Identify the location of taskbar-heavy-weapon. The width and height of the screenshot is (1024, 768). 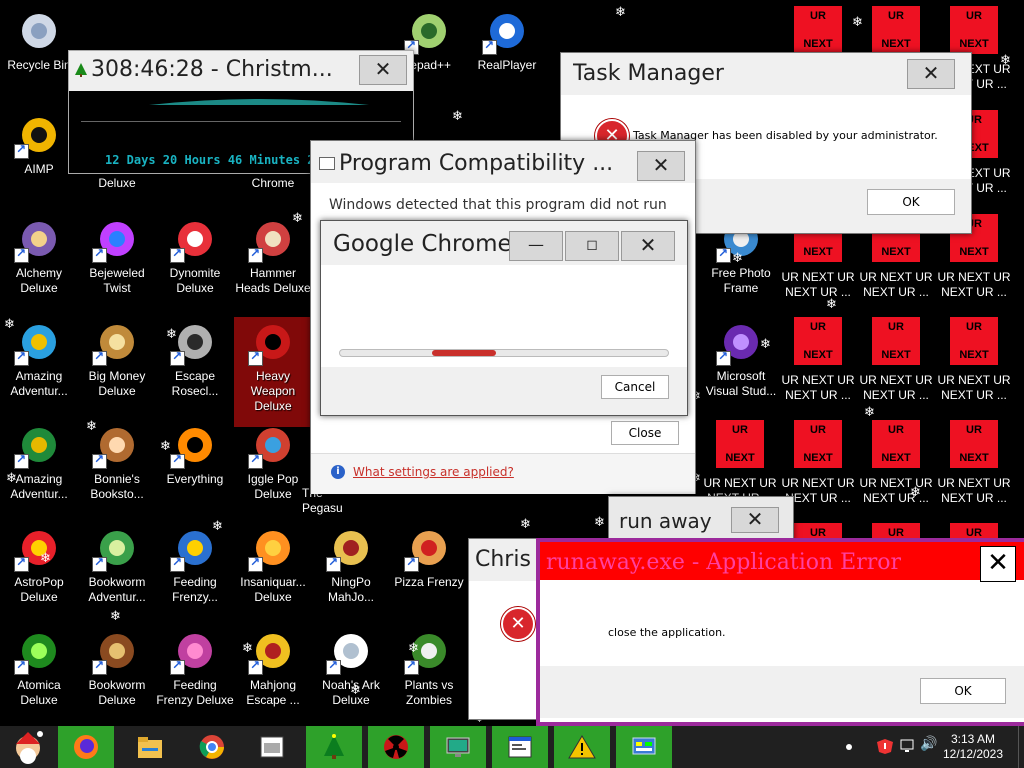
(396, 747).